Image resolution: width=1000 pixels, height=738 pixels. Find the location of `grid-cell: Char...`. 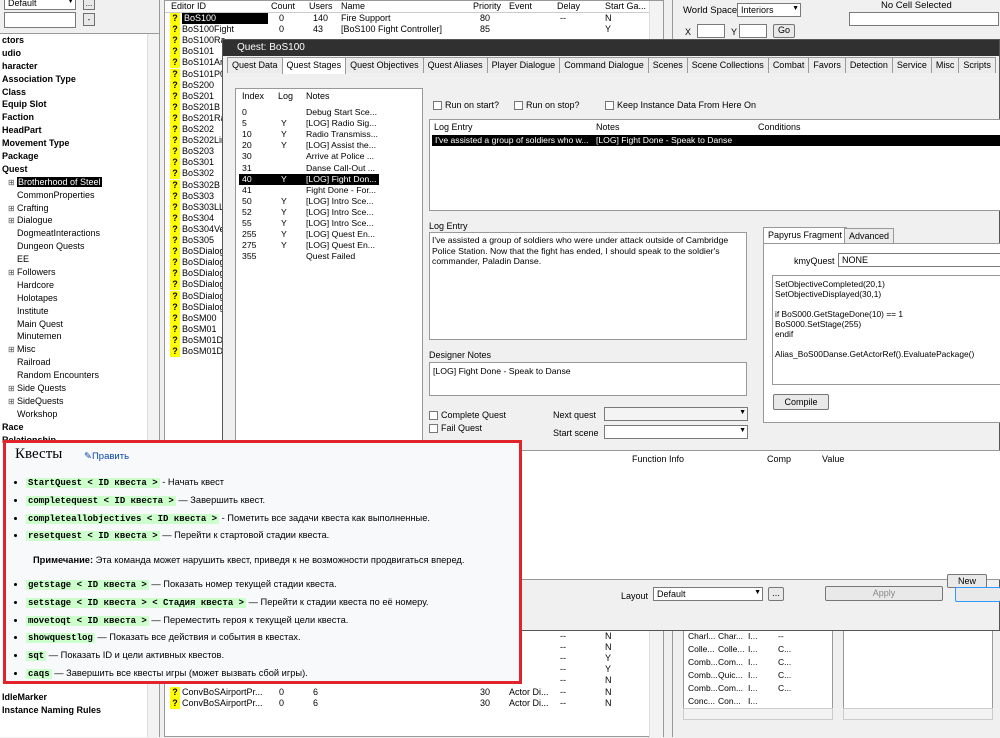

grid-cell: Char... is located at coordinates (730, 636).